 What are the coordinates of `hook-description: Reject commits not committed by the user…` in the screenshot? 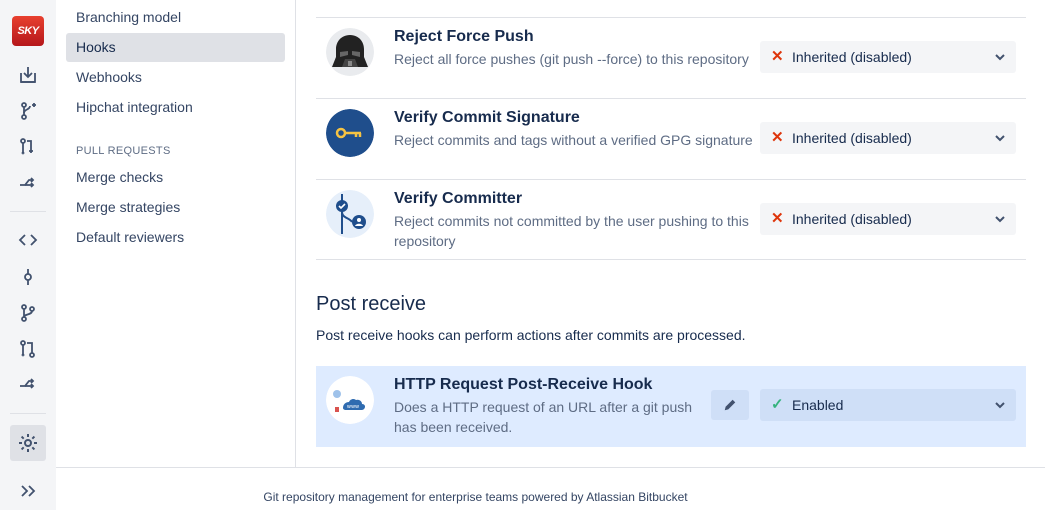 It's located at (571, 231).